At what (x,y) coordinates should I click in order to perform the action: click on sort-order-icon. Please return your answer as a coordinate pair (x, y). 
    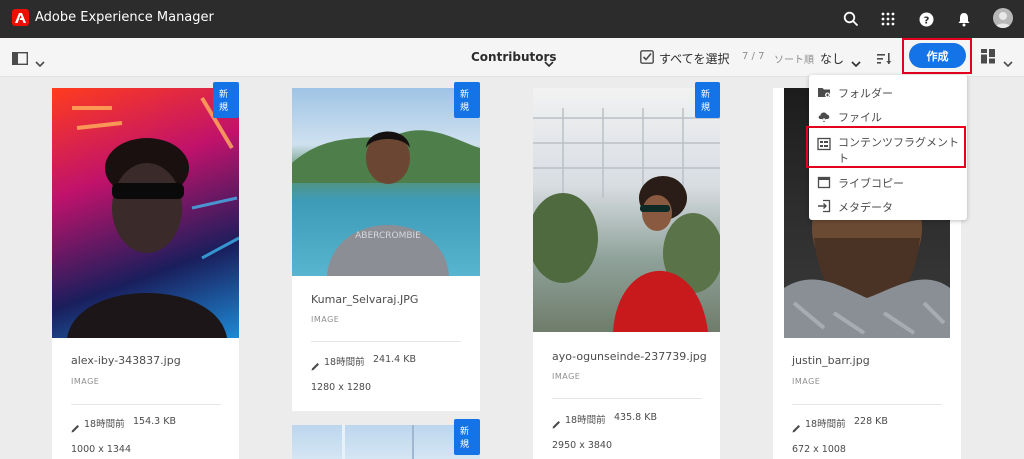
    Looking at the image, I should click on (884, 59).